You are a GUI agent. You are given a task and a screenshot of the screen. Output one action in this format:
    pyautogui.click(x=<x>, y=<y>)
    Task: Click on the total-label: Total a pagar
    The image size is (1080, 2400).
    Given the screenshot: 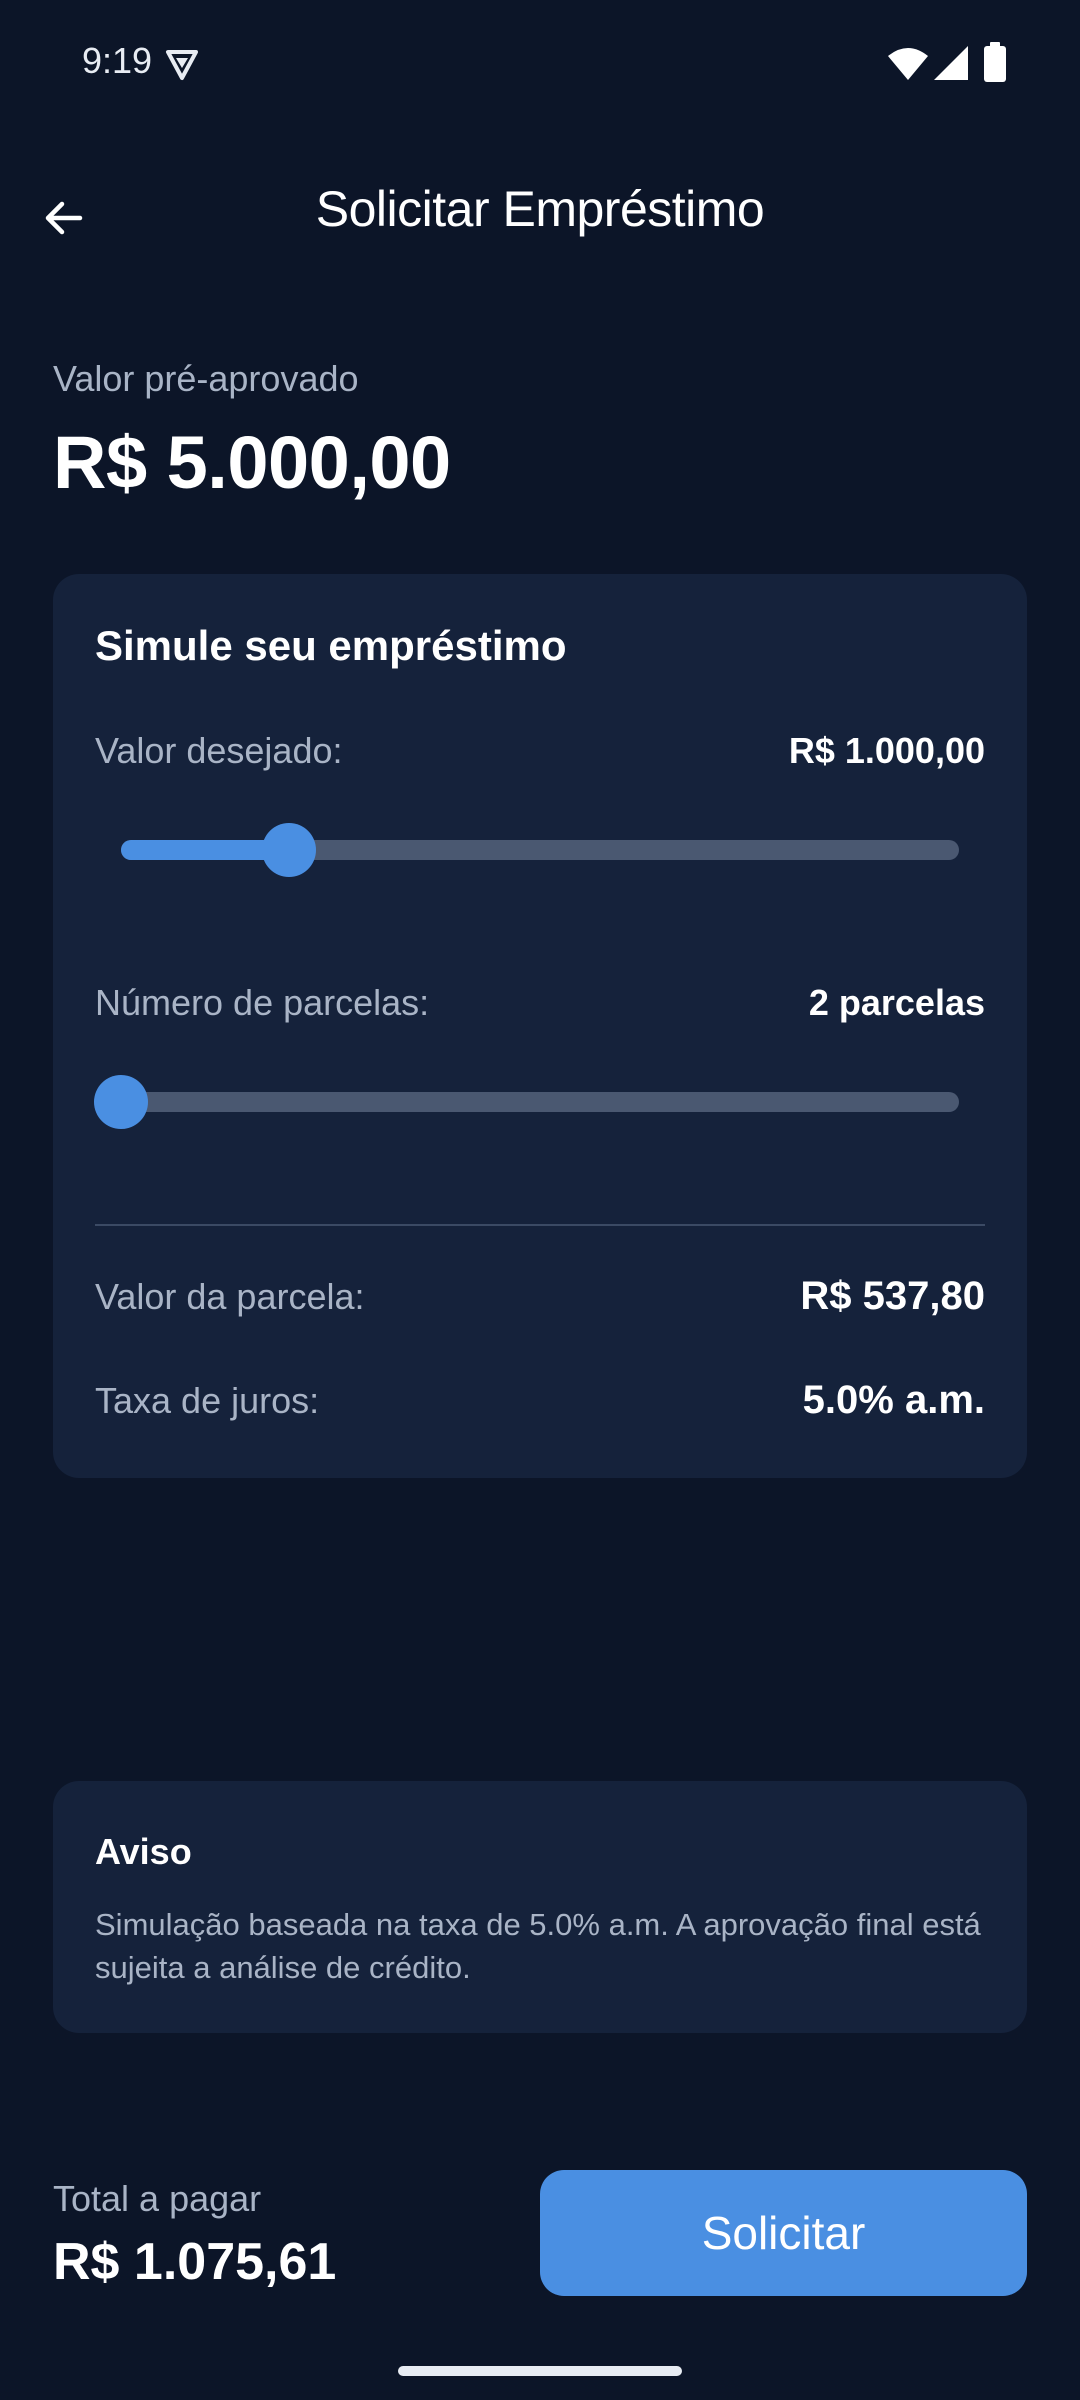 What is the action you would take?
    pyautogui.click(x=157, y=2198)
    